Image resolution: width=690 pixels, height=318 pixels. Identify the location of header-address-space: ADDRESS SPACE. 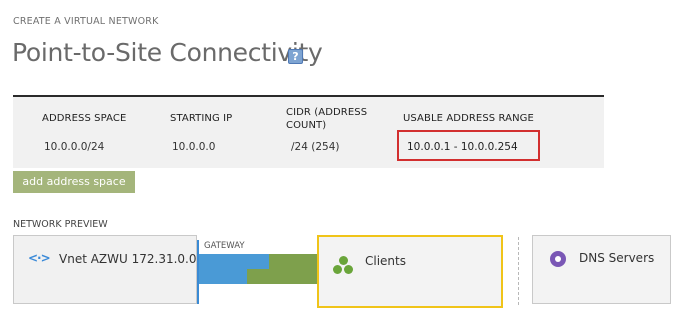
(84, 118).